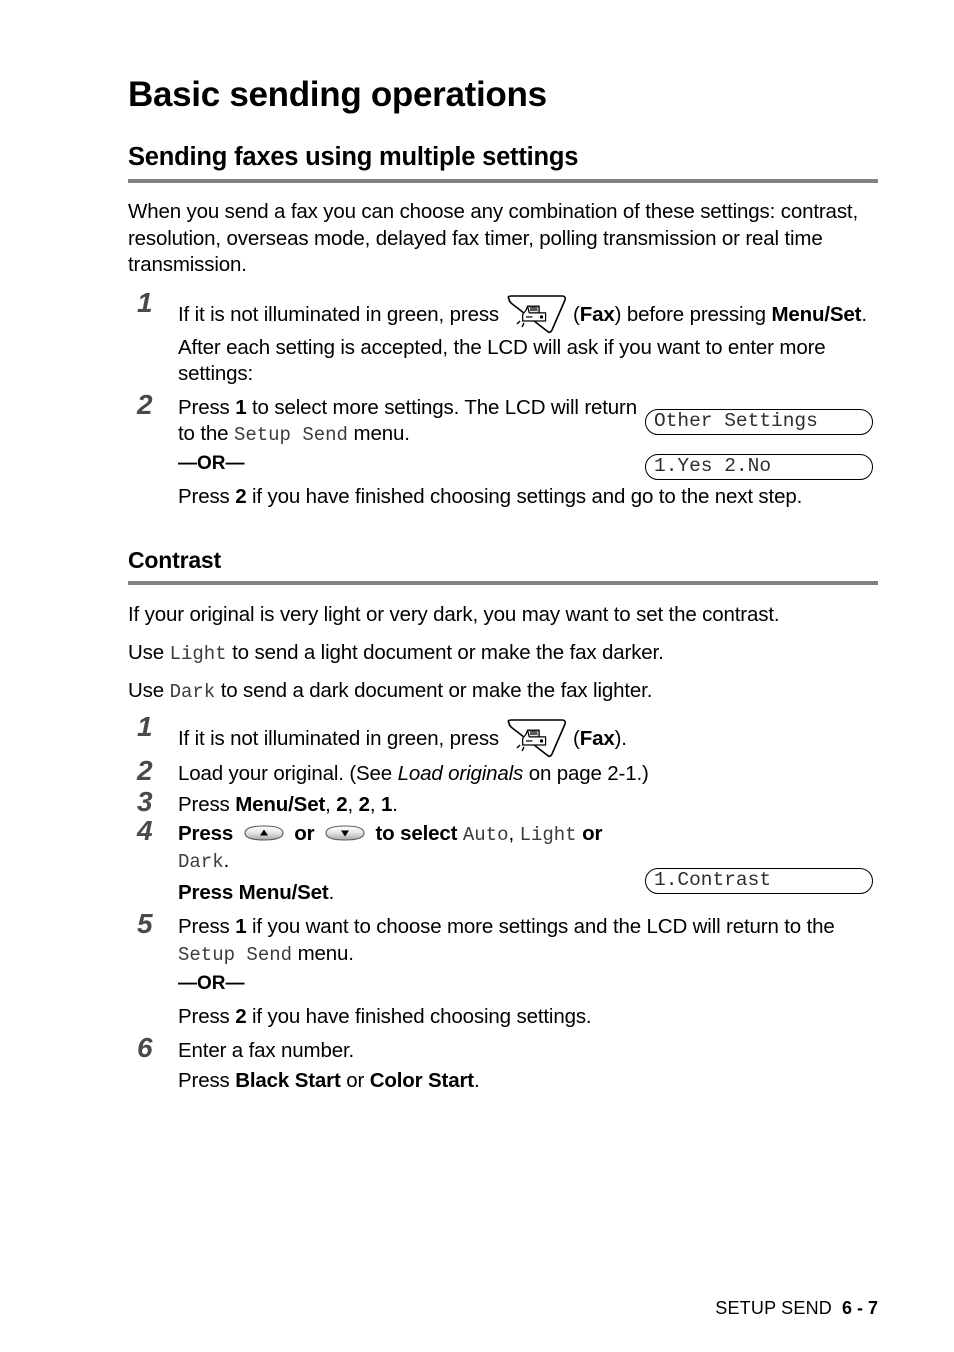 The width and height of the screenshot is (954, 1352). Describe the element at coordinates (416, 833) in the screenshot. I see `step-text-part: to select` at that location.